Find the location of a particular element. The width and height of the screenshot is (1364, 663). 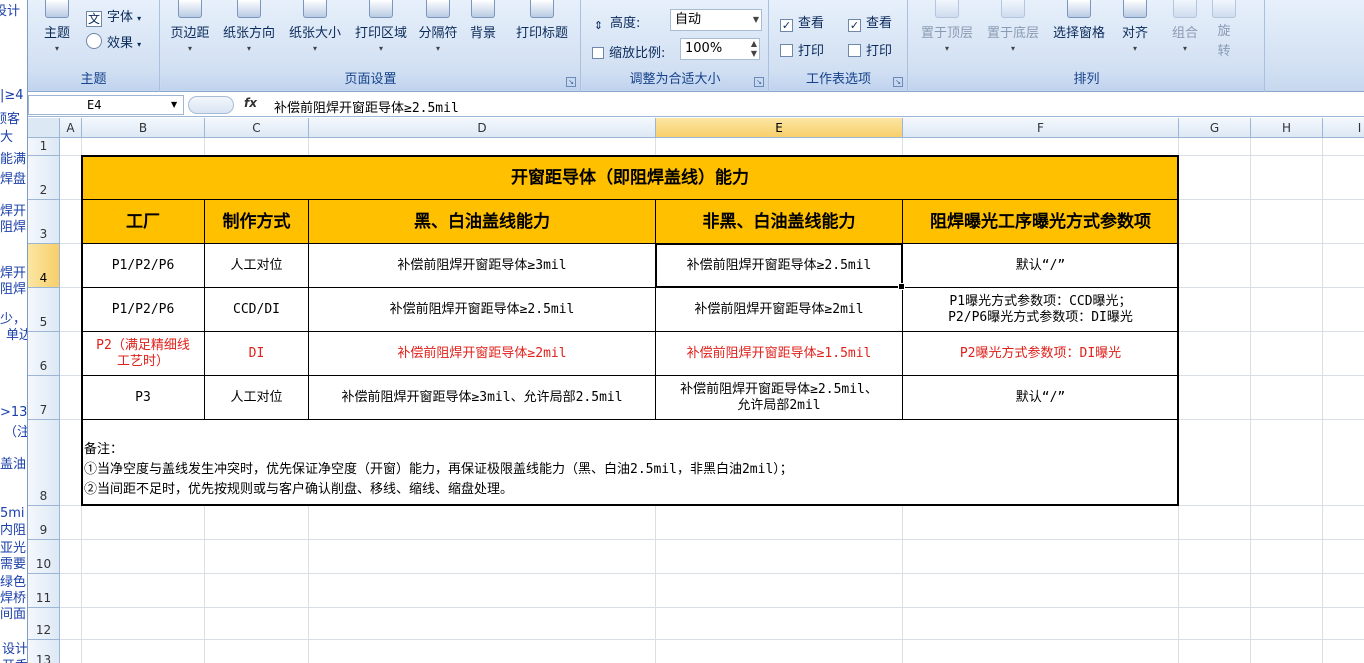

breaks-button: 分隔符 ▾ is located at coordinates (438, 35).